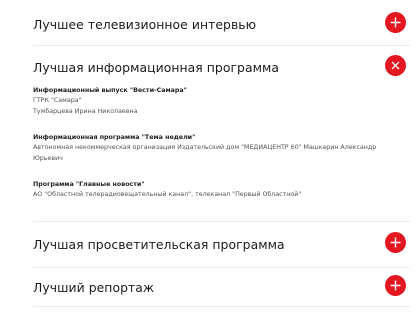 Image resolution: width=420 pixels, height=315 pixels. I want to click on accordion-item-title: Лучшая информационная программа, so click(156, 67).